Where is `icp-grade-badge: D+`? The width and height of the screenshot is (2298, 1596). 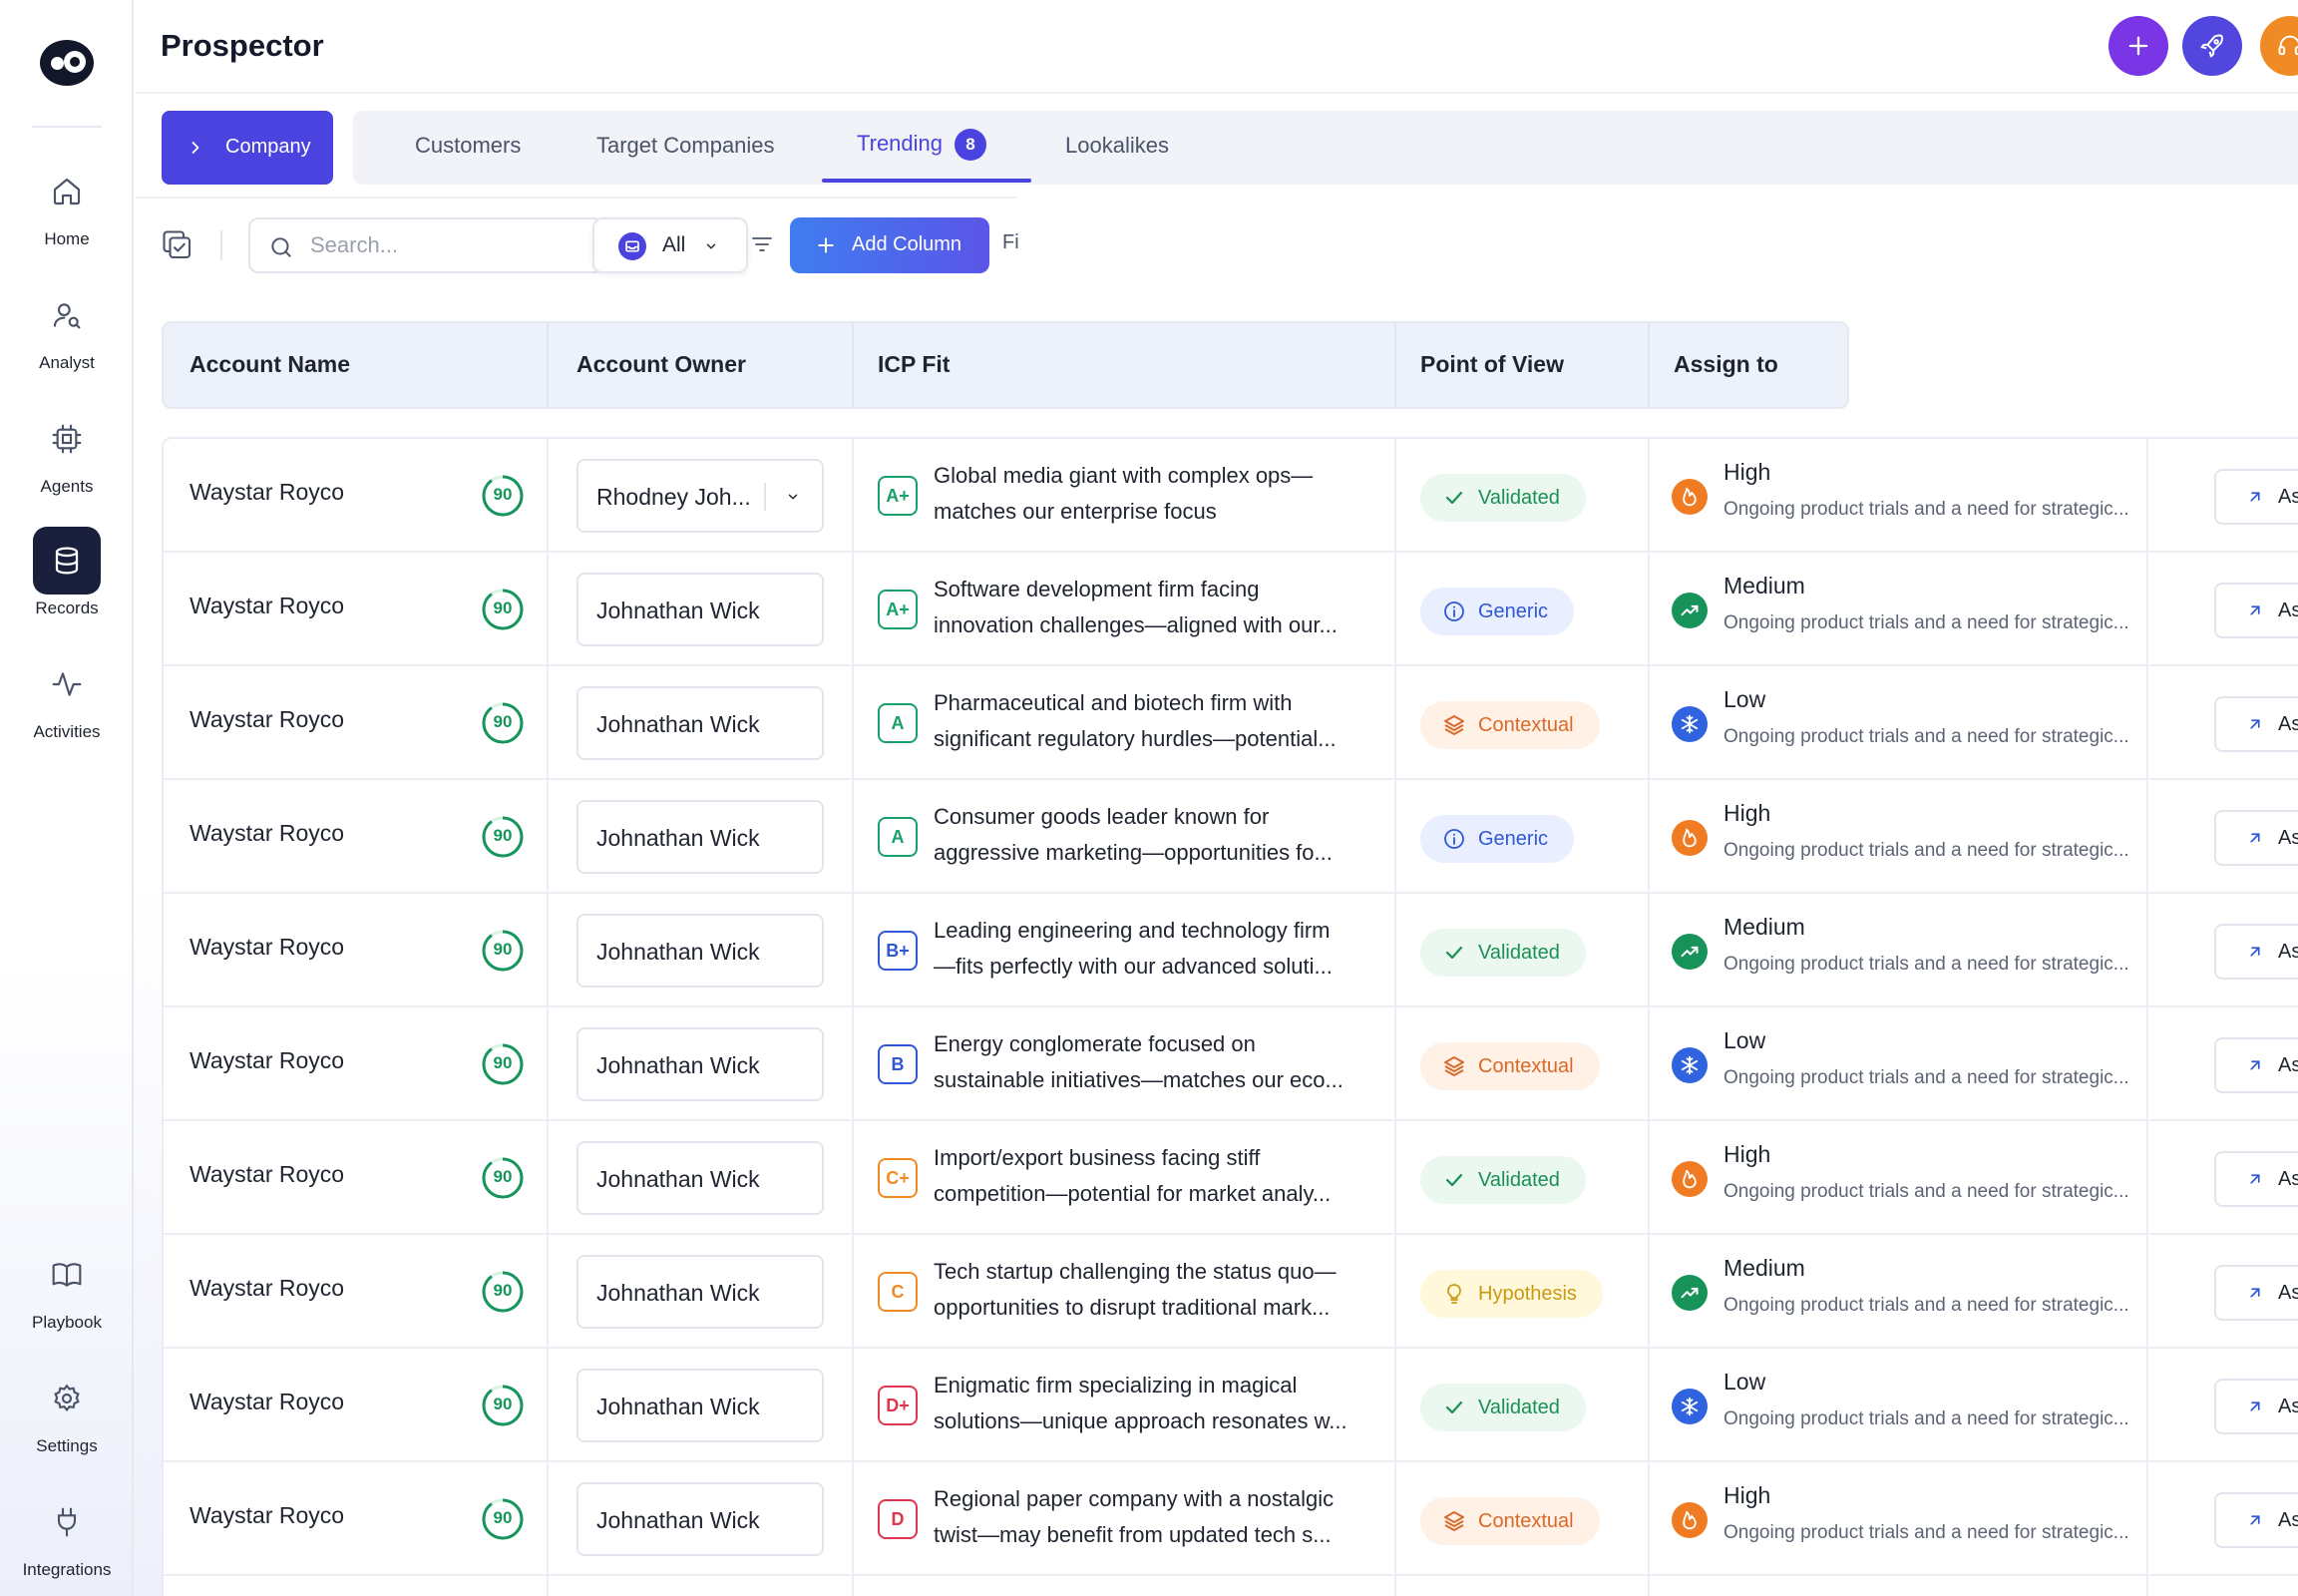
icp-grade-badge: D+ is located at coordinates (898, 1405).